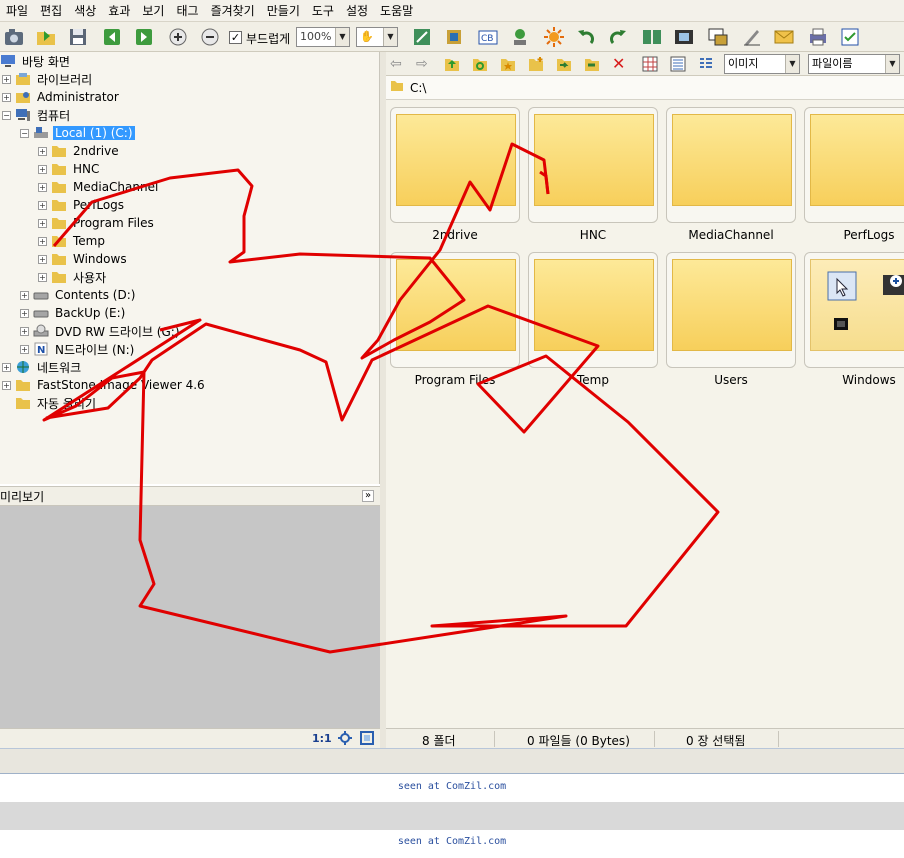 The height and width of the screenshot is (858, 904). What do you see at coordinates (536, 65) in the screenshot?
I see `new-folder-icon` at bounding box center [536, 65].